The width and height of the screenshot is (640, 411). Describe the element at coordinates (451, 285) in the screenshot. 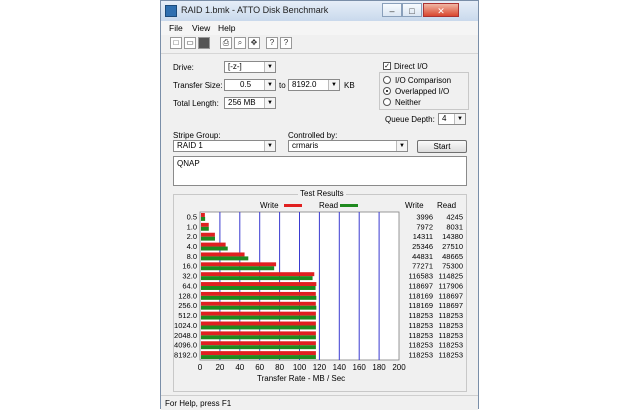

I see `read-value: 117906` at that location.